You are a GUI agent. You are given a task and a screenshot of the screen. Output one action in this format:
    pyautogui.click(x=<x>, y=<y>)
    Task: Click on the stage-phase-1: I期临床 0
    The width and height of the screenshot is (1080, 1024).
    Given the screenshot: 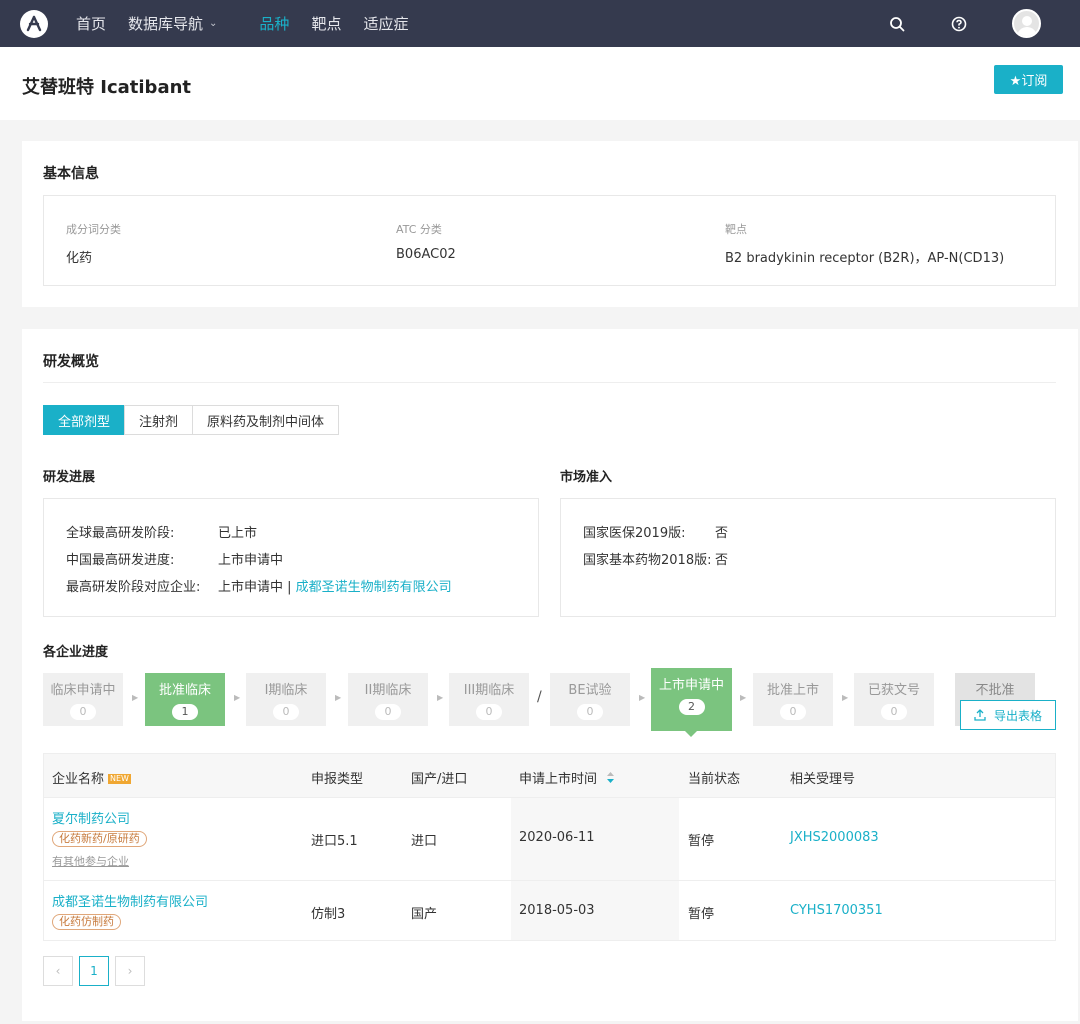 What is the action you would take?
    pyautogui.click(x=286, y=699)
    